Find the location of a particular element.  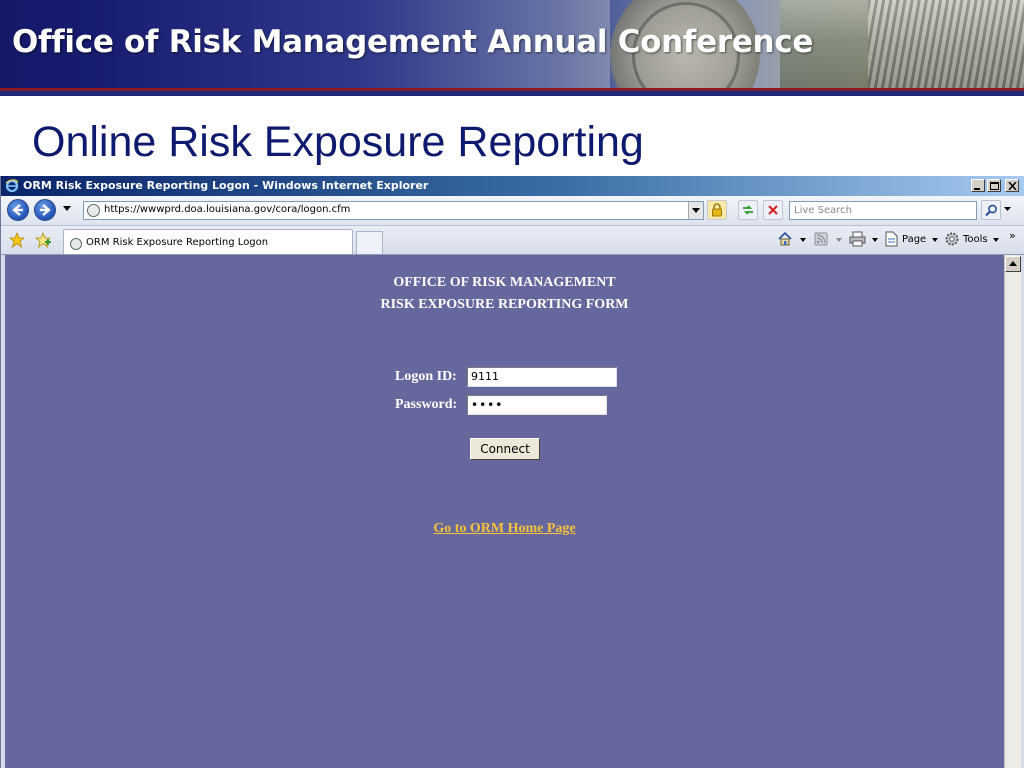

stop-button is located at coordinates (773, 210).